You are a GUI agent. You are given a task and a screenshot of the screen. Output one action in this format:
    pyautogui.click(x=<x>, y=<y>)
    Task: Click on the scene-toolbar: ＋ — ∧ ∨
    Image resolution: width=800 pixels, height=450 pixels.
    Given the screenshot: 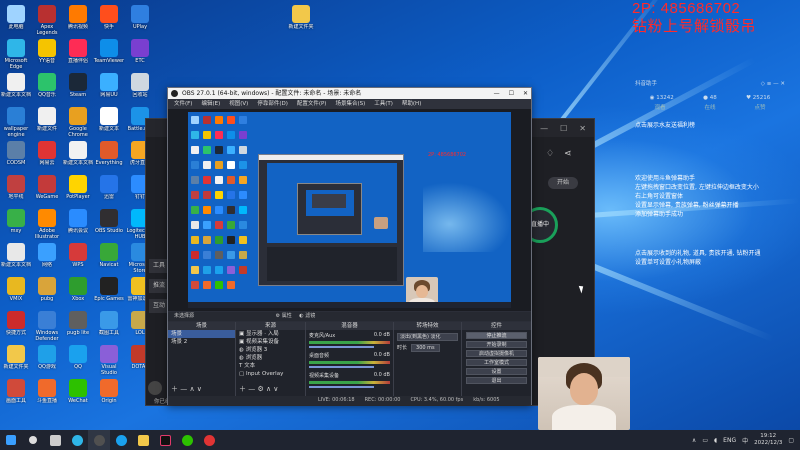 What is the action you would take?
    pyautogui.click(x=186, y=389)
    